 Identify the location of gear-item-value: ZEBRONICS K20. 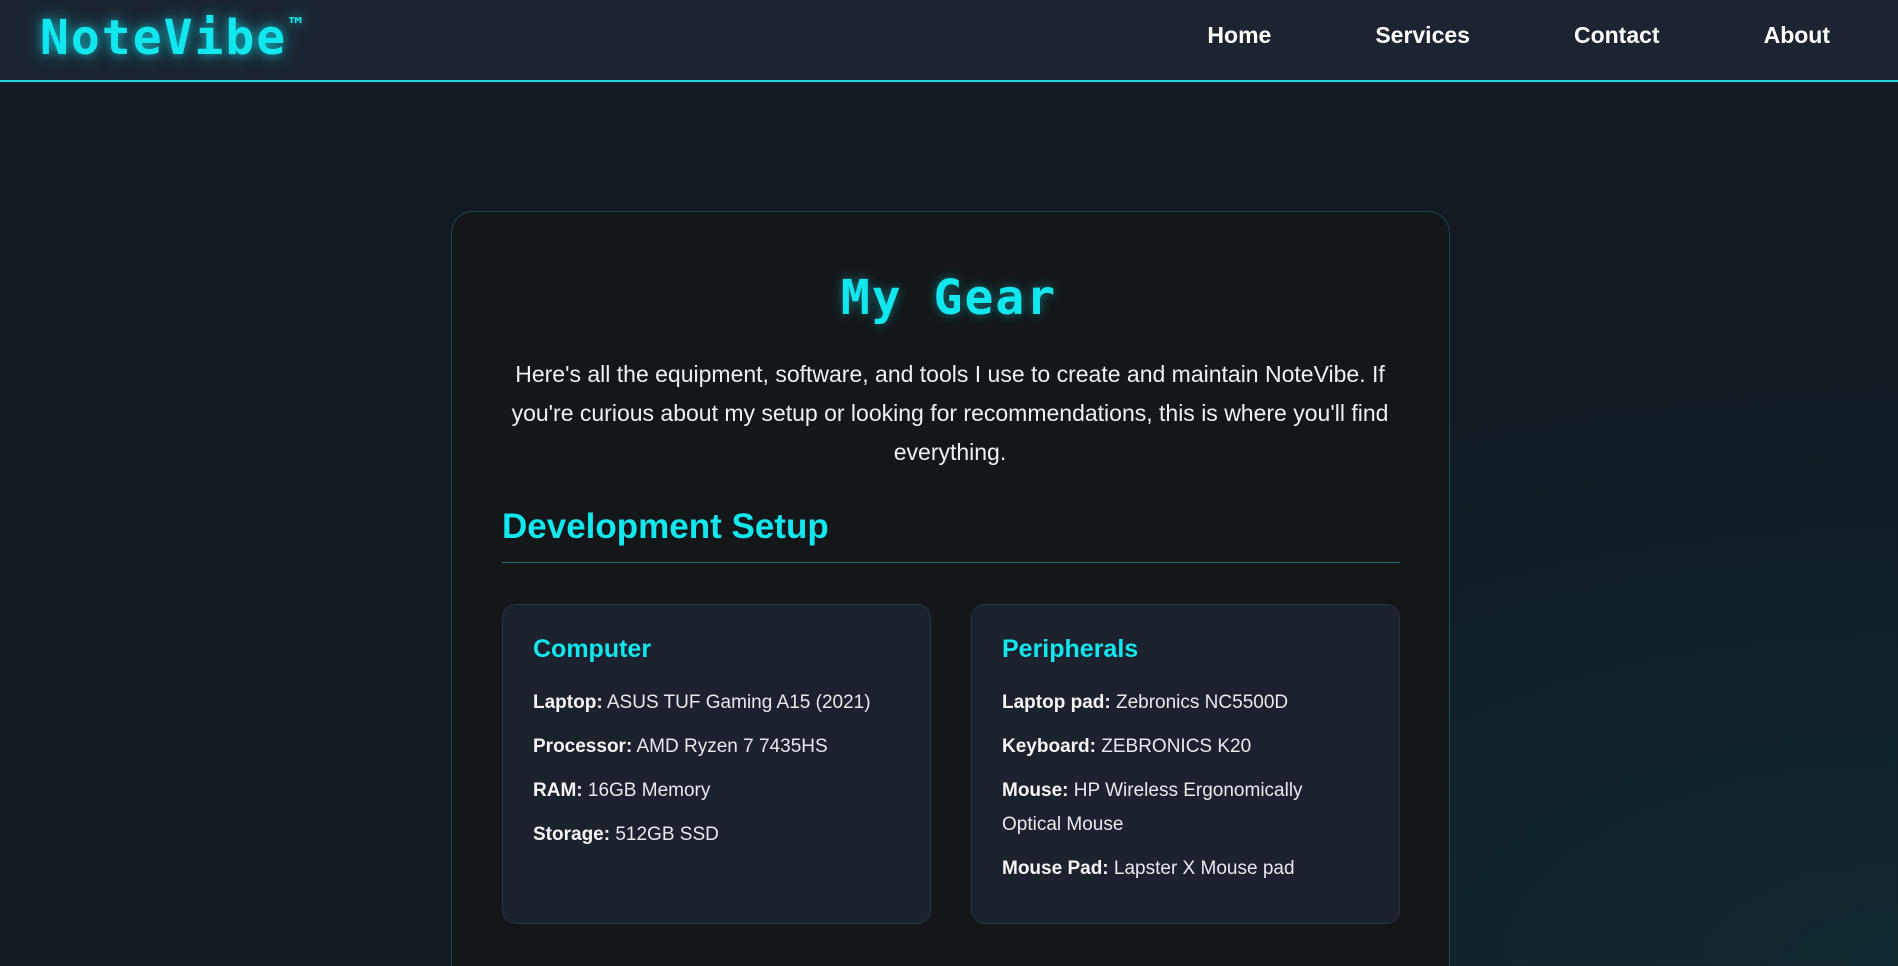
(1173, 746).